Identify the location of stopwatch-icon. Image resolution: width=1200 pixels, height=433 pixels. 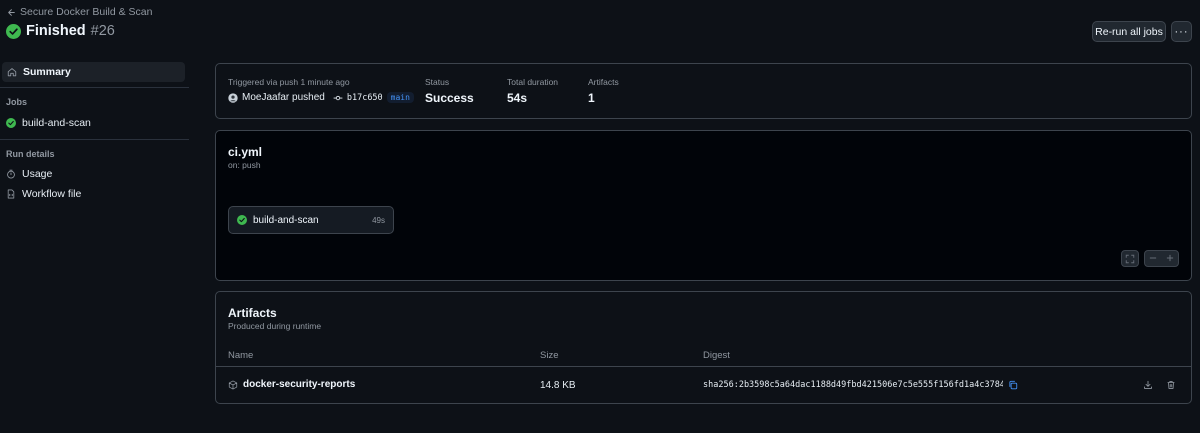
(11, 174).